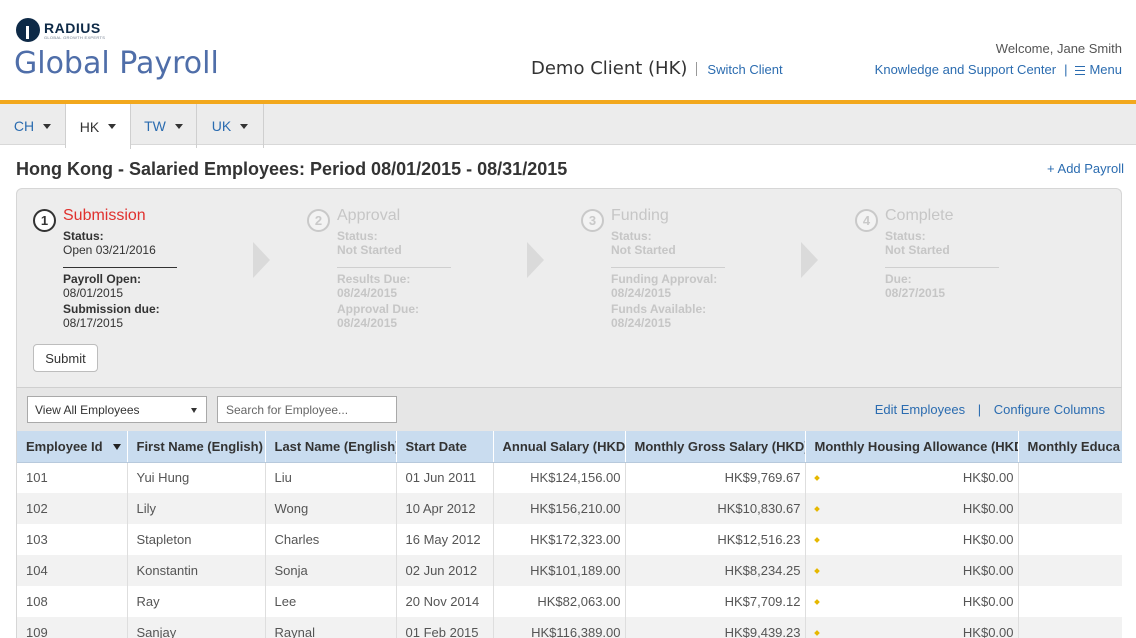  Describe the element at coordinates (196, 539) in the screenshot. I see `first-name-cell: Stapleton` at that location.